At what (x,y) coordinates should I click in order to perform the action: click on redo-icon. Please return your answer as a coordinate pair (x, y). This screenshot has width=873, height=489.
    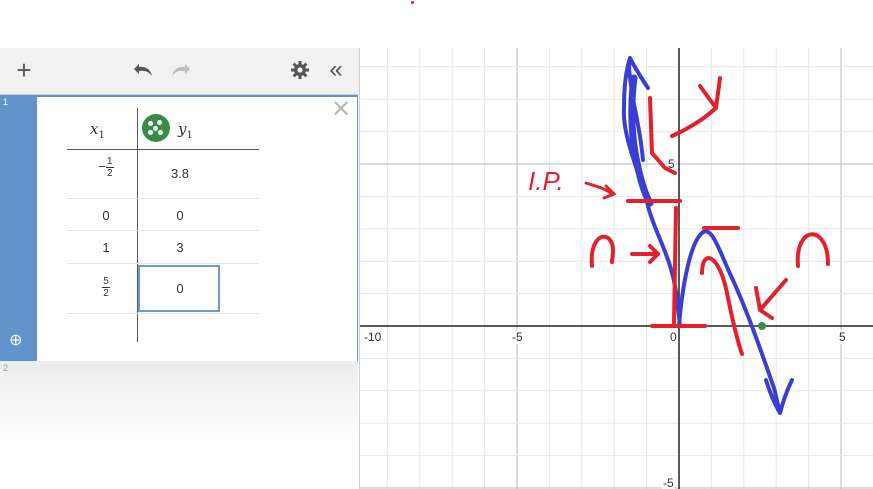
    Looking at the image, I should click on (180, 70).